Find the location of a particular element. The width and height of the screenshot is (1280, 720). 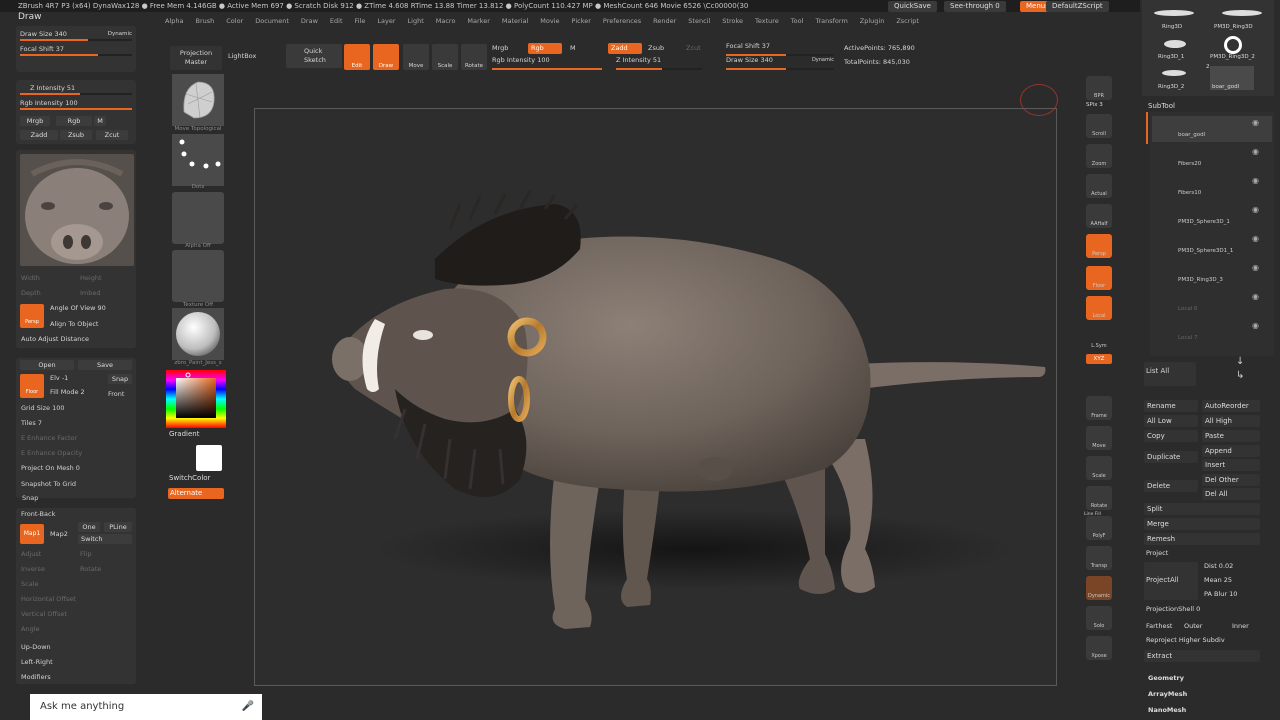

vertical-offset-slider: Vertical Offset is located at coordinates (44, 614).